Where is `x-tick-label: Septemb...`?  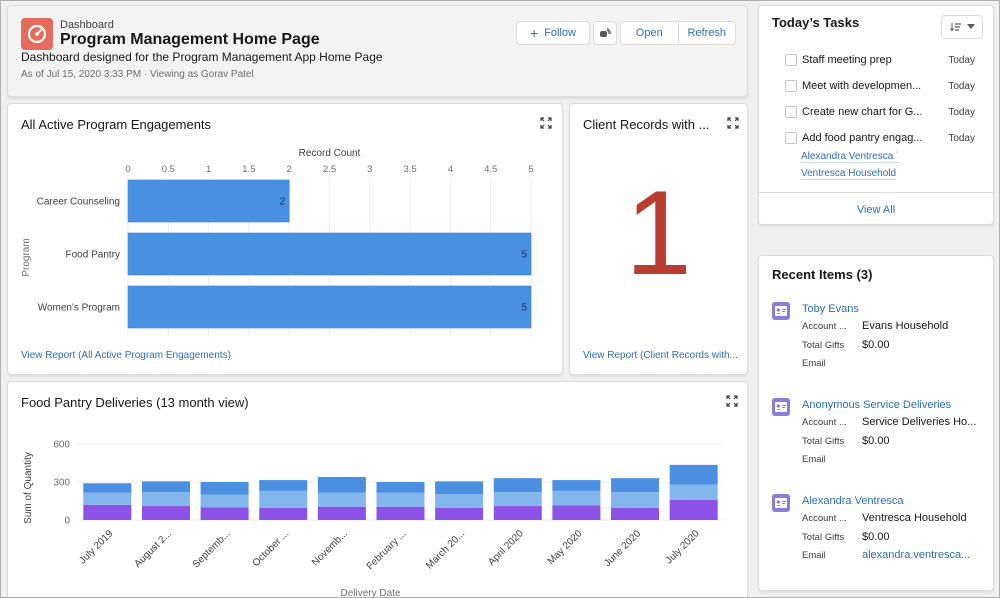 x-tick-label: Septemb... is located at coordinates (212, 549).